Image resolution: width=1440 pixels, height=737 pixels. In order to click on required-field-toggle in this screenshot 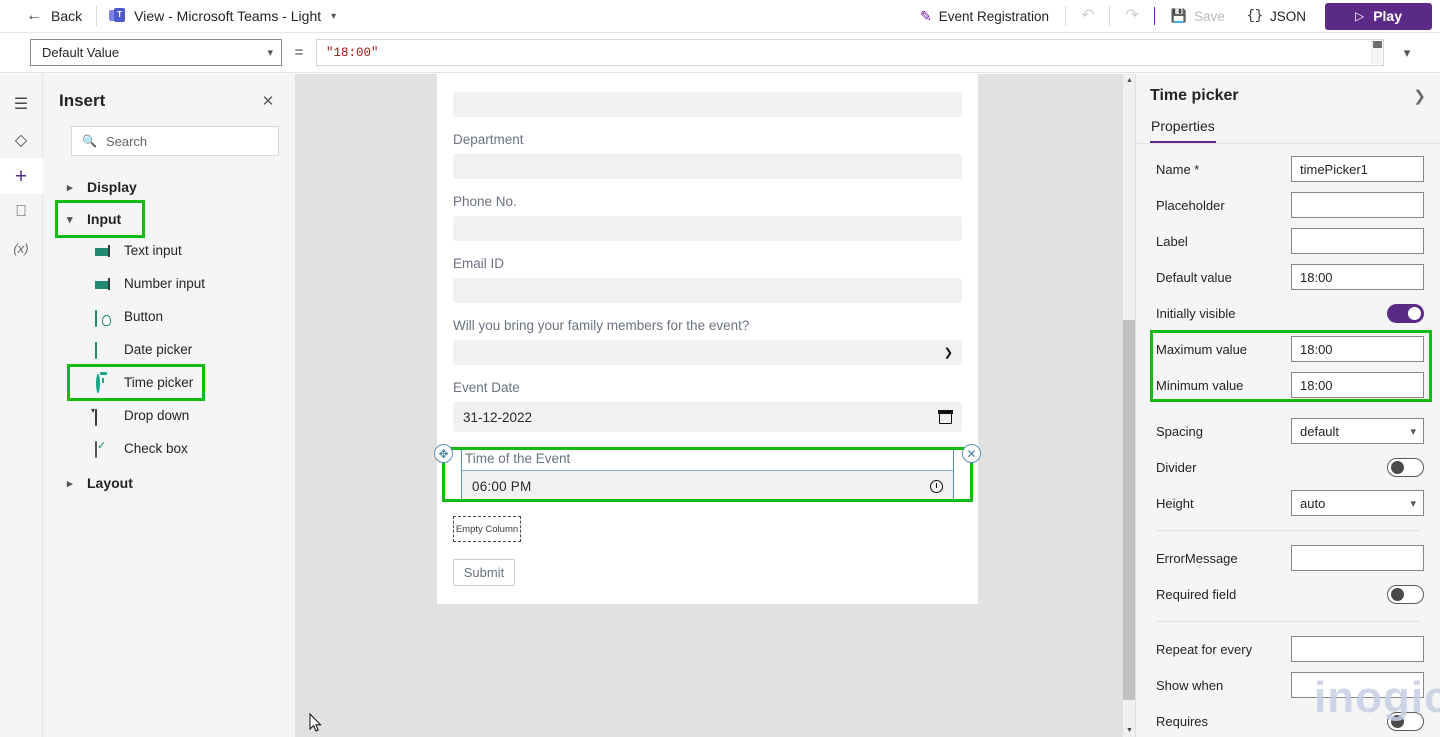, I will do `click(1405, 594)`.